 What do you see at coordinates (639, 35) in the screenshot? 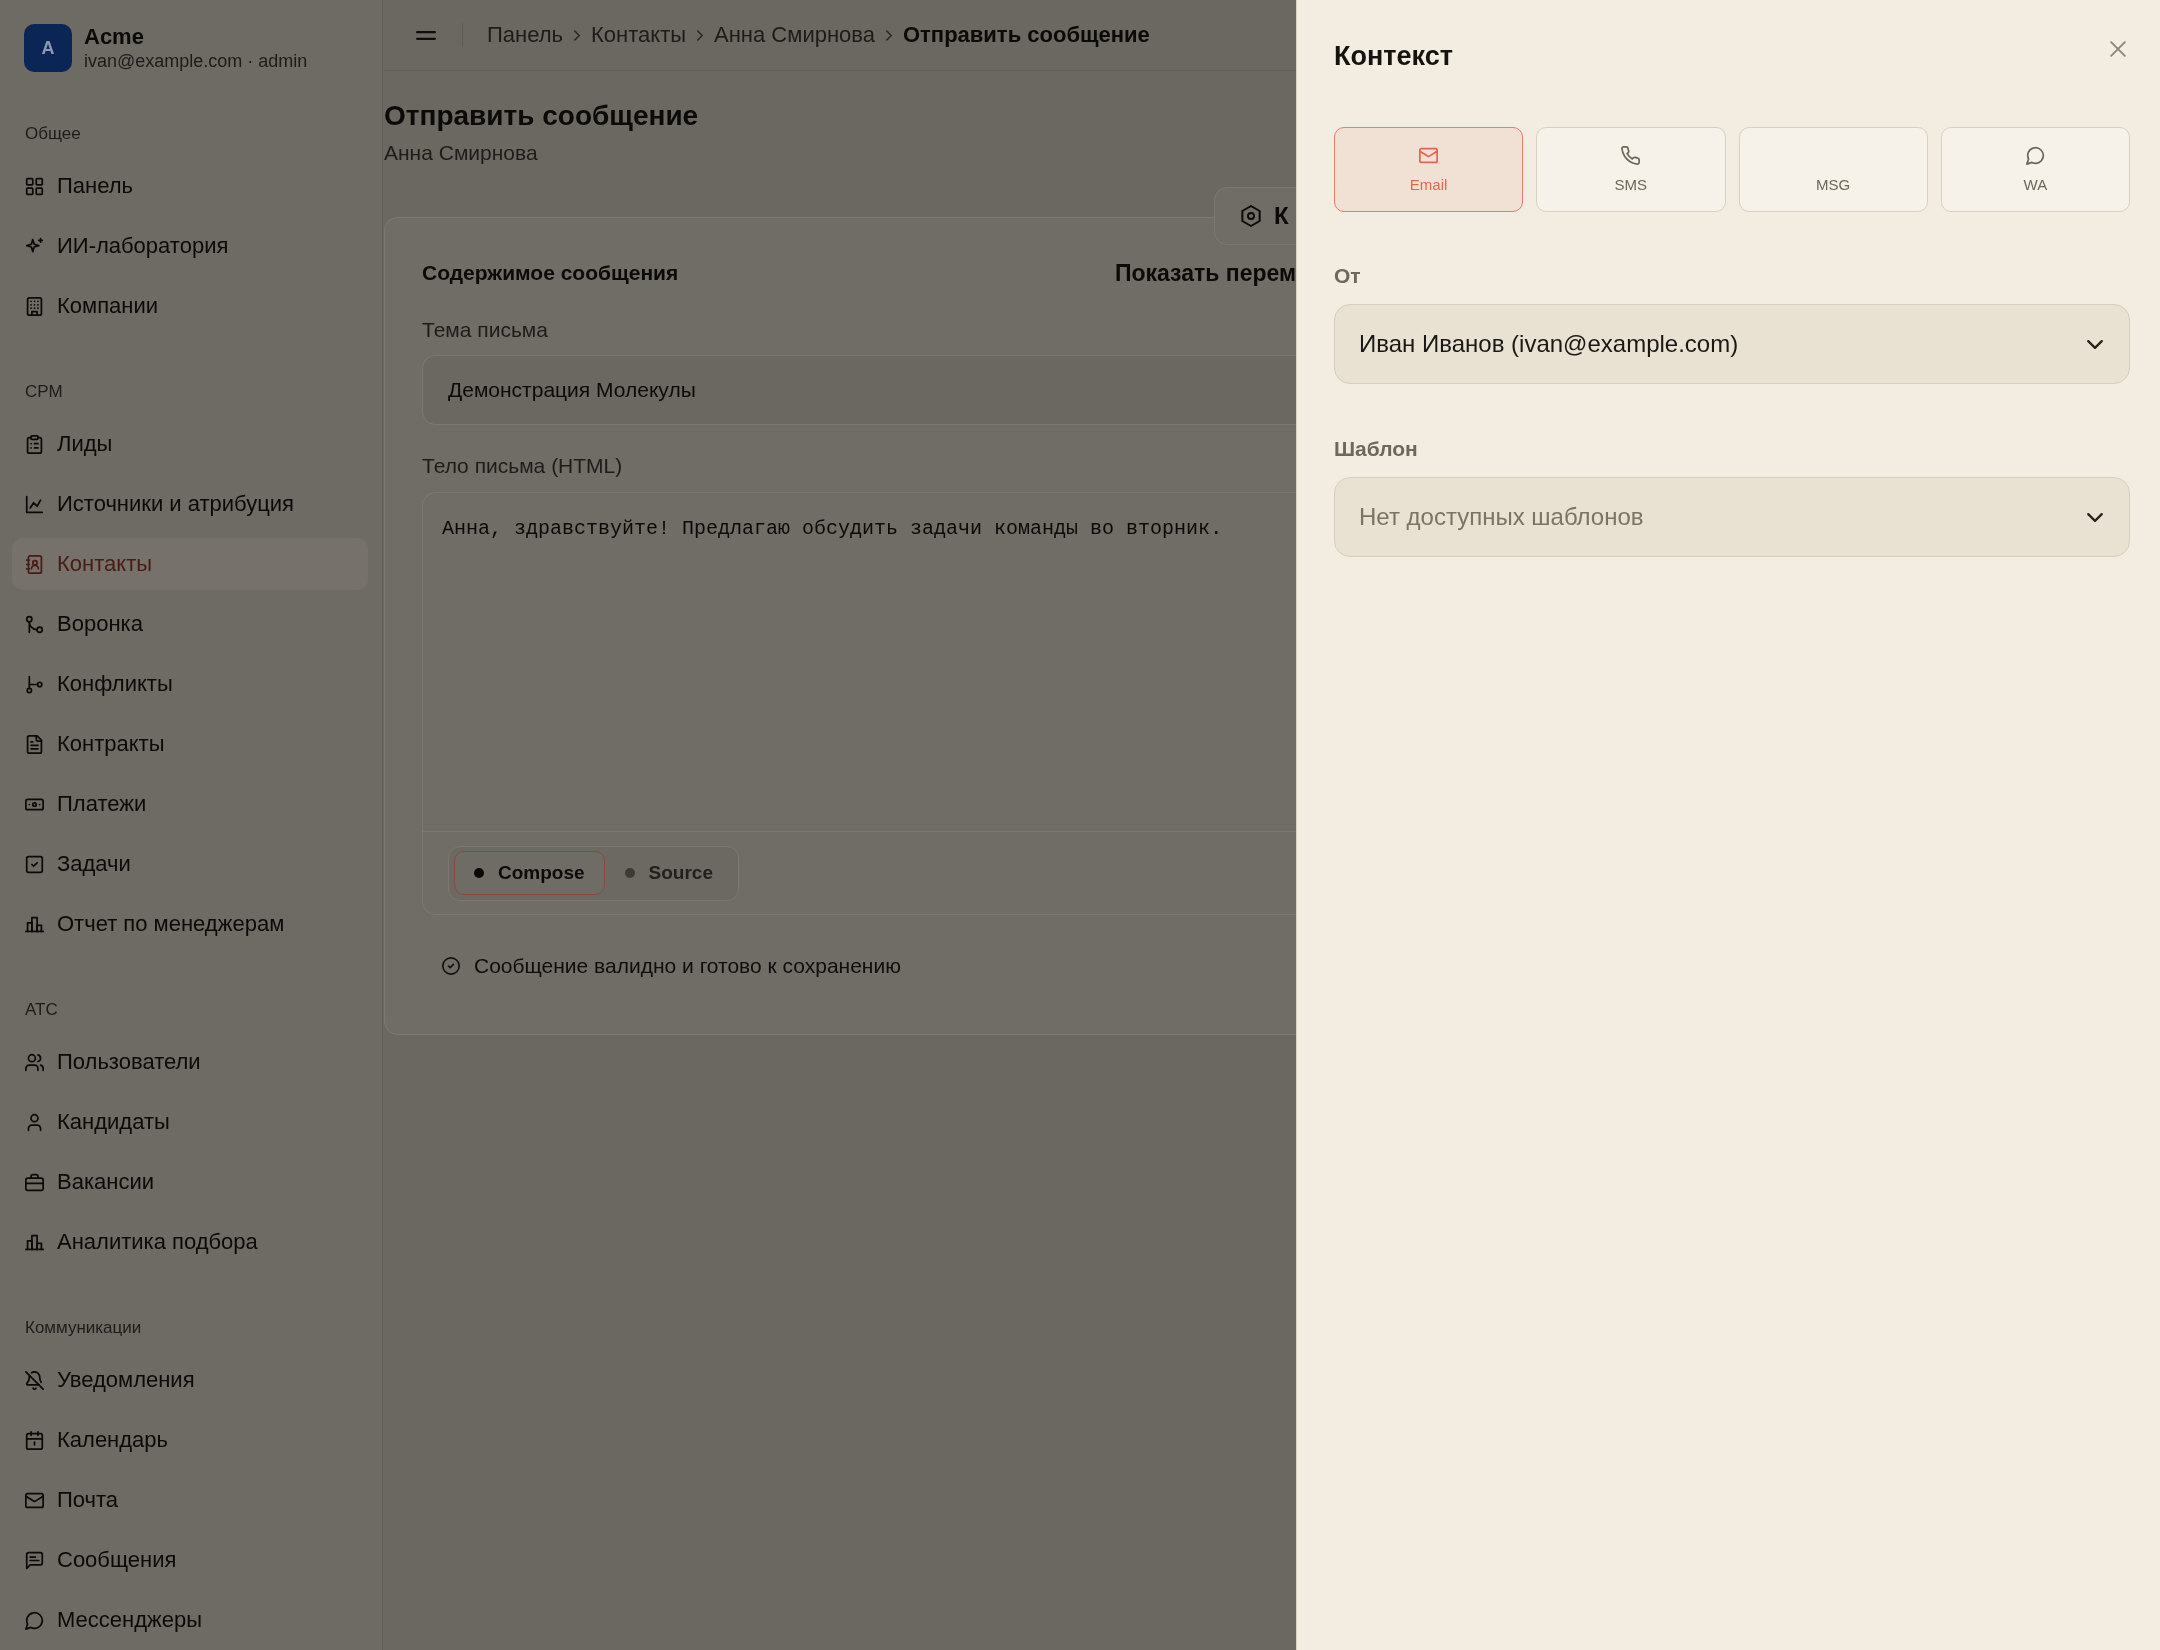
I see `breadcrumb-link: Контакты` at bounding box center [639, 35].